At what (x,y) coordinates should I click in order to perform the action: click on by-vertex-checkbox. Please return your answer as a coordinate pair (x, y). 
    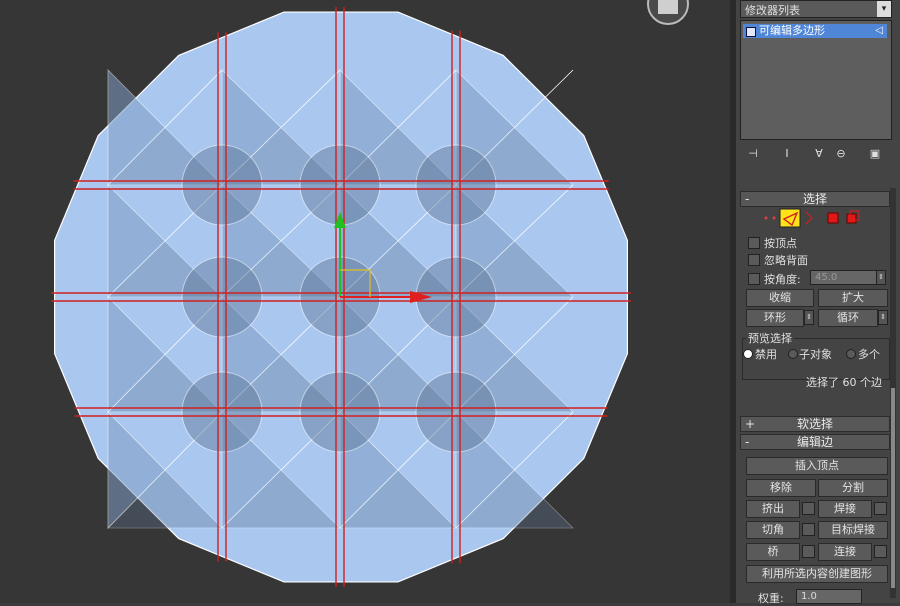
    Looking at the image, I should click on (754, 243).